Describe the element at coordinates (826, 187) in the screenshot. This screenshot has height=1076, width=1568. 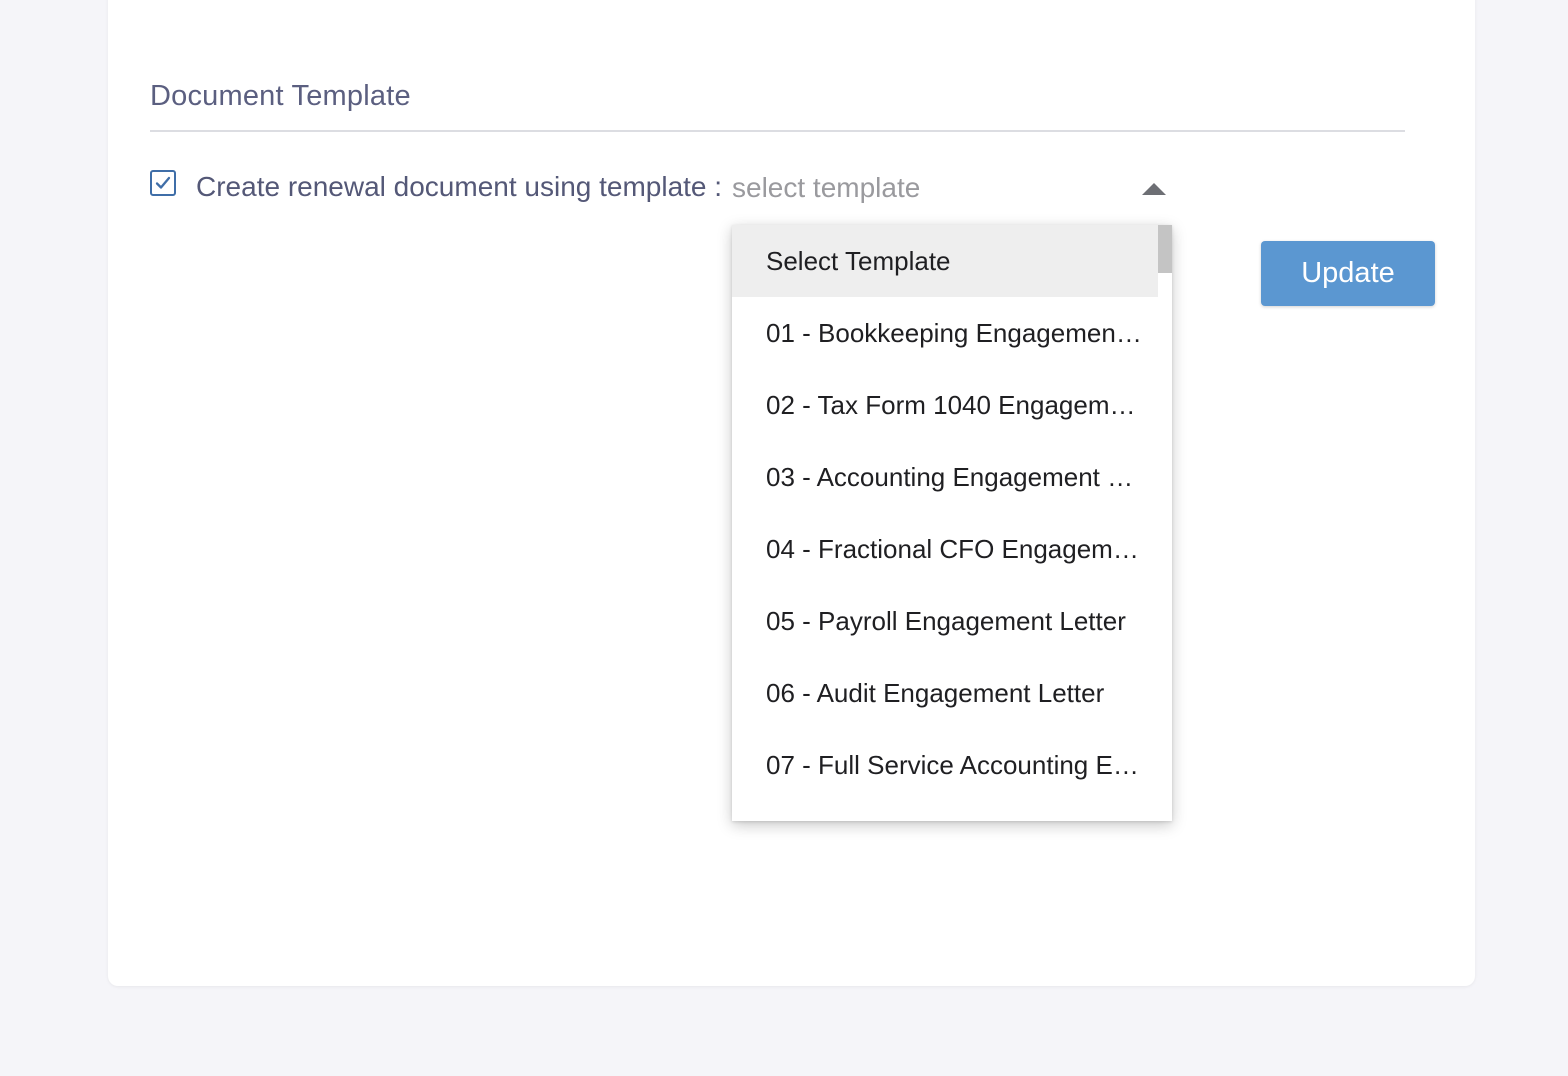
I see `template-select-placeholder: select template` at that location.